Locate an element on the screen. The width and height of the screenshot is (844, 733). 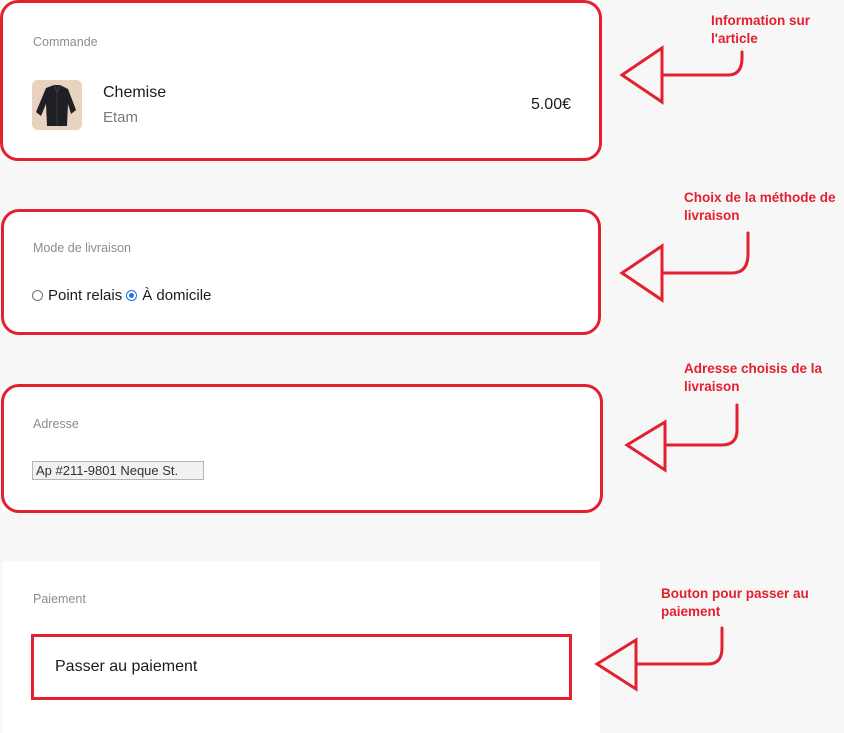
arrow-address-icon is located at coordinates (681, 438).